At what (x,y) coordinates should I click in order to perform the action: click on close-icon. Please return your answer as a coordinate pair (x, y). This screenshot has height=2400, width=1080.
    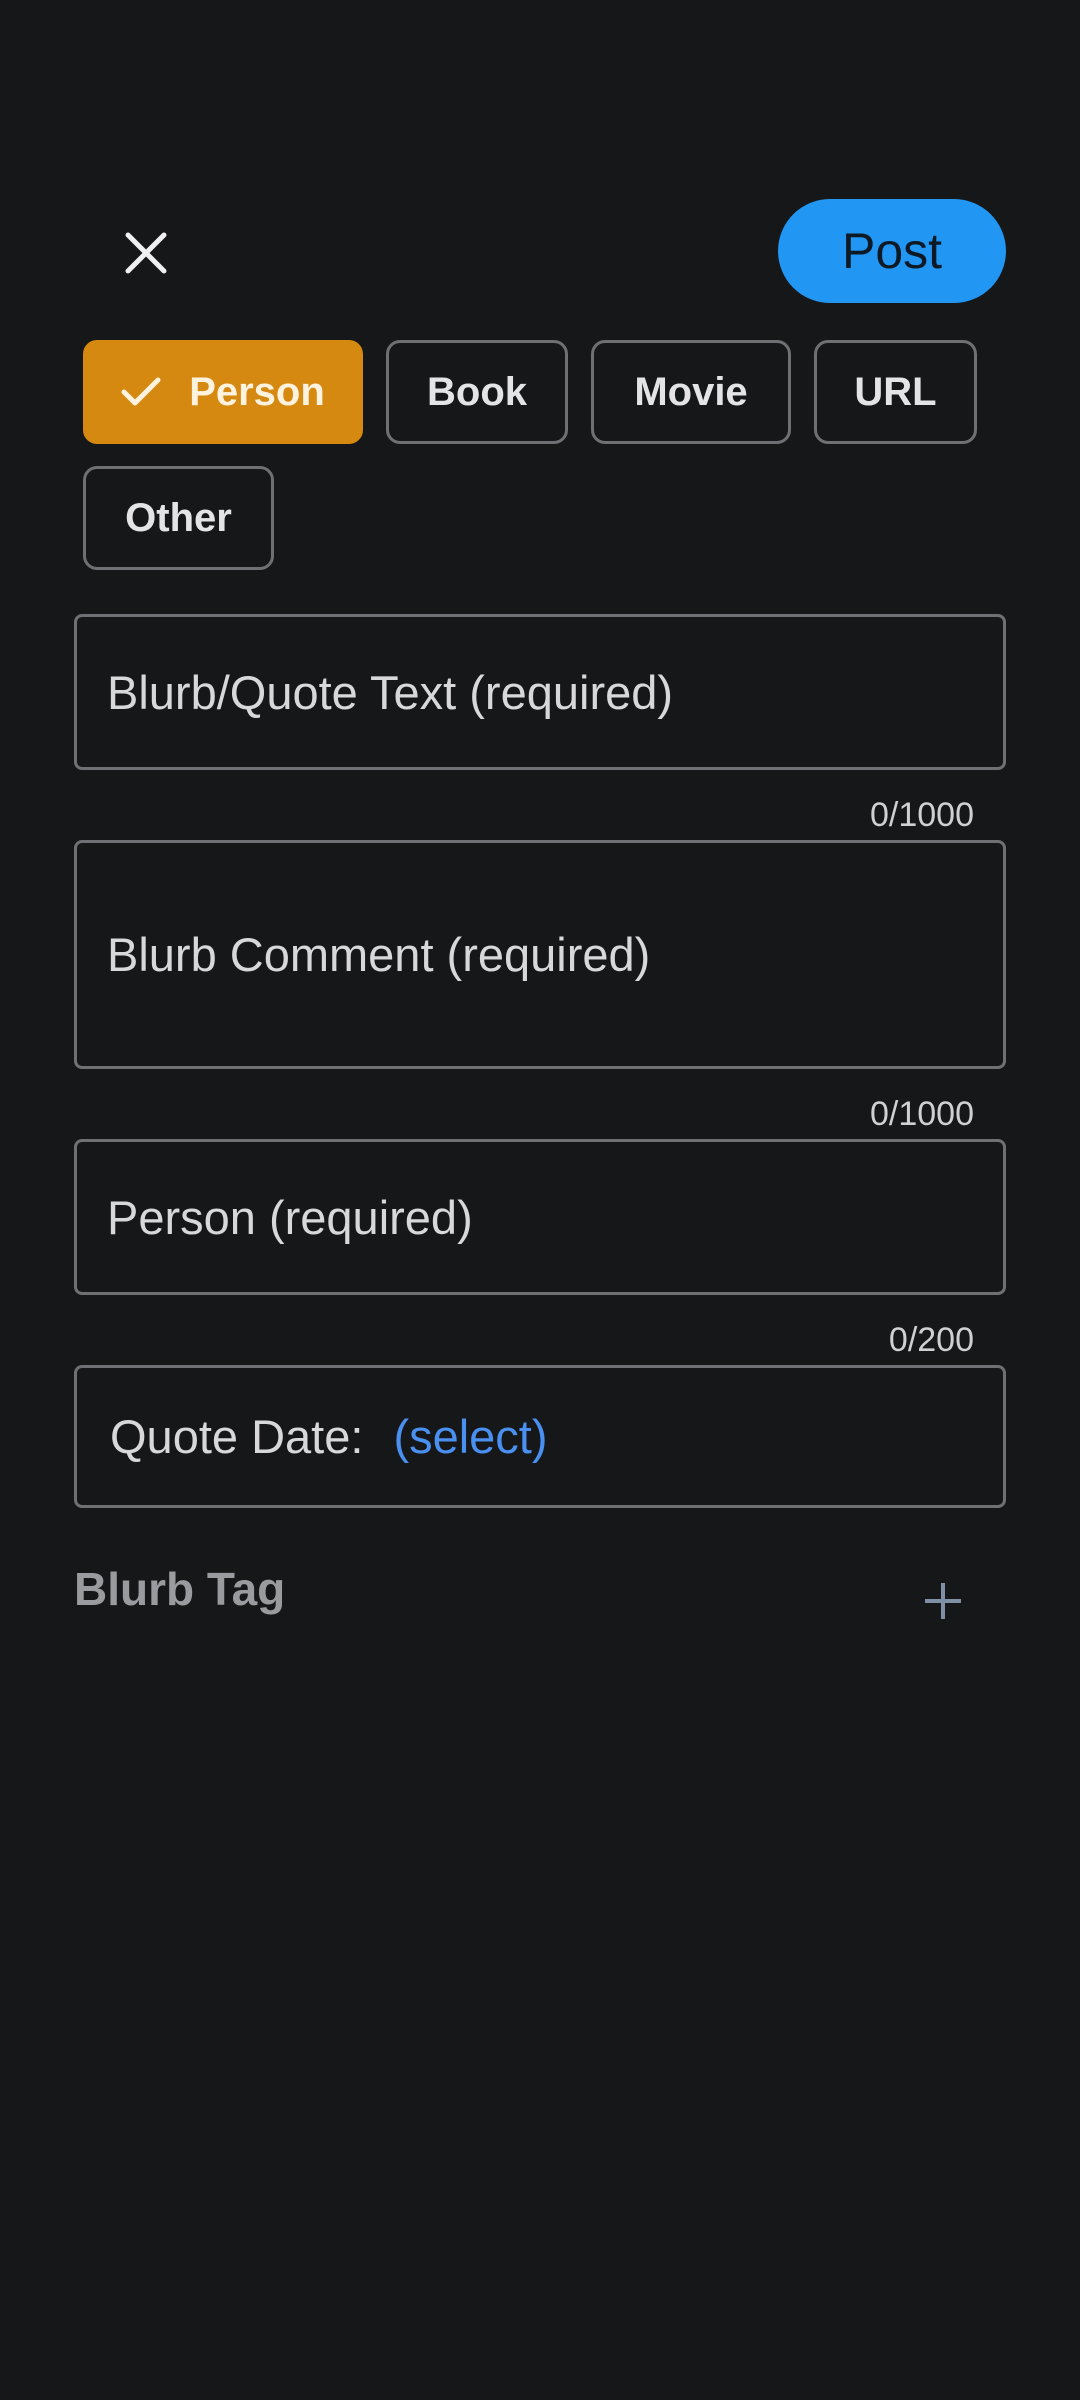
    Looking at the image, I should click on (146, 255).